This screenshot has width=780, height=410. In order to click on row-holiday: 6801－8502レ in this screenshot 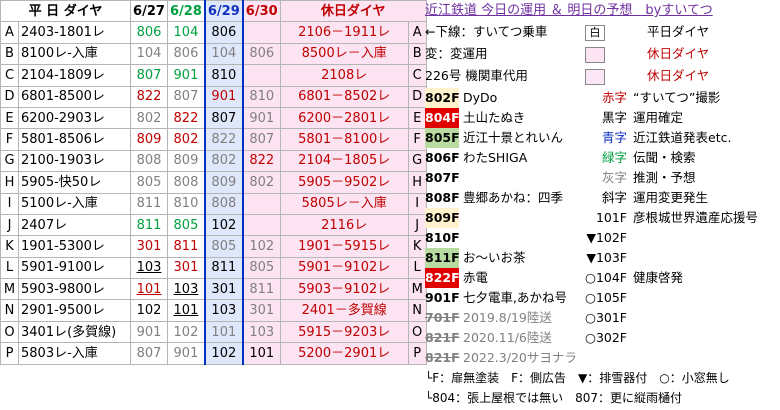, I will do `click(344, 96)`.